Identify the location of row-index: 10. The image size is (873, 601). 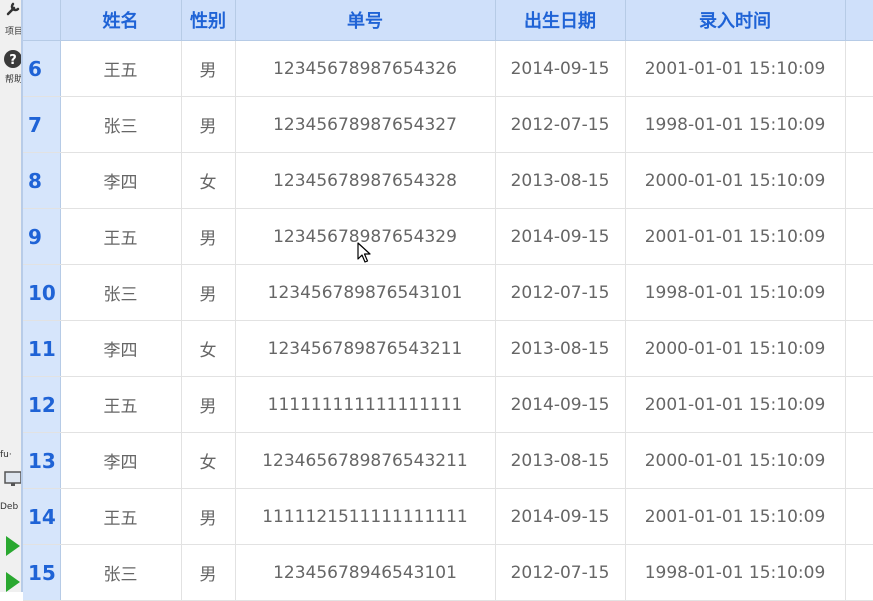
(42, 292).